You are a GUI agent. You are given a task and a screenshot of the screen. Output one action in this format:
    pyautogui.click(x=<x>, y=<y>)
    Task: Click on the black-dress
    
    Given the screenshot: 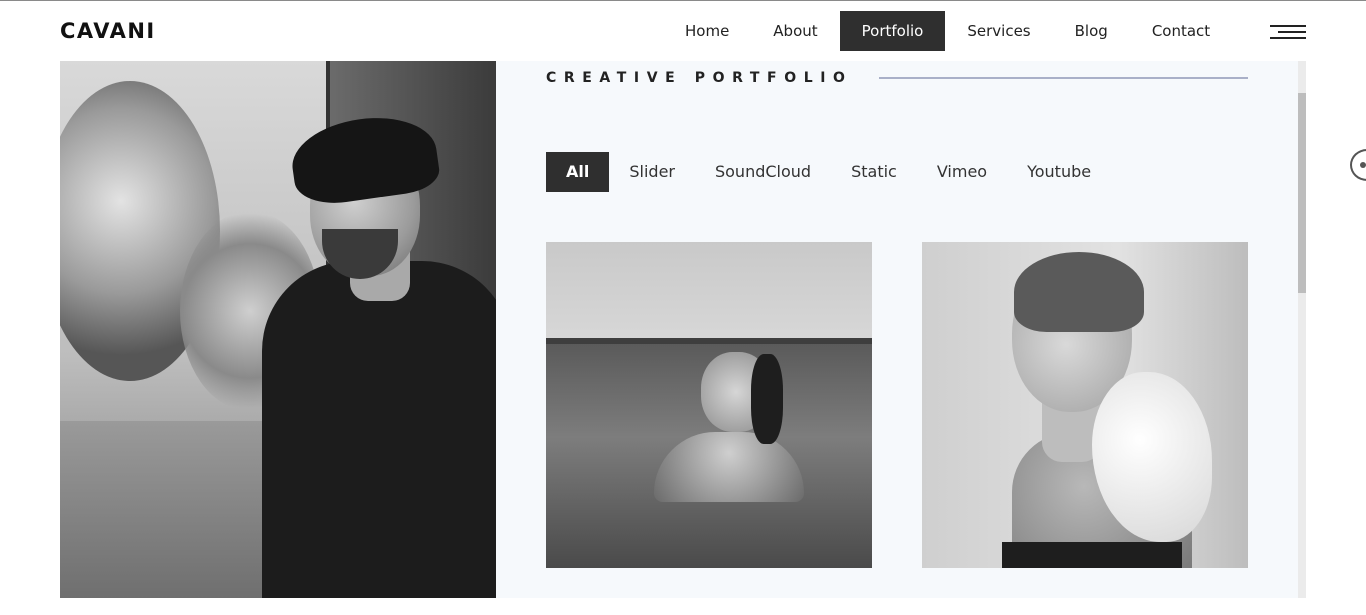 What is the action you would take?
    pyautogui.click(x=1092, y=555)
    